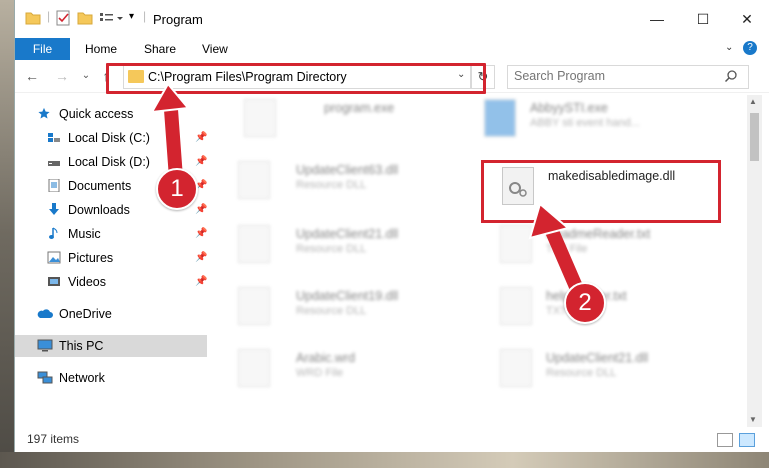 The height and width of the screenshot is (468, 769). Describe the element at coordinates (549, 221) in the screenshot. I see `arrow-2-head` at that location.